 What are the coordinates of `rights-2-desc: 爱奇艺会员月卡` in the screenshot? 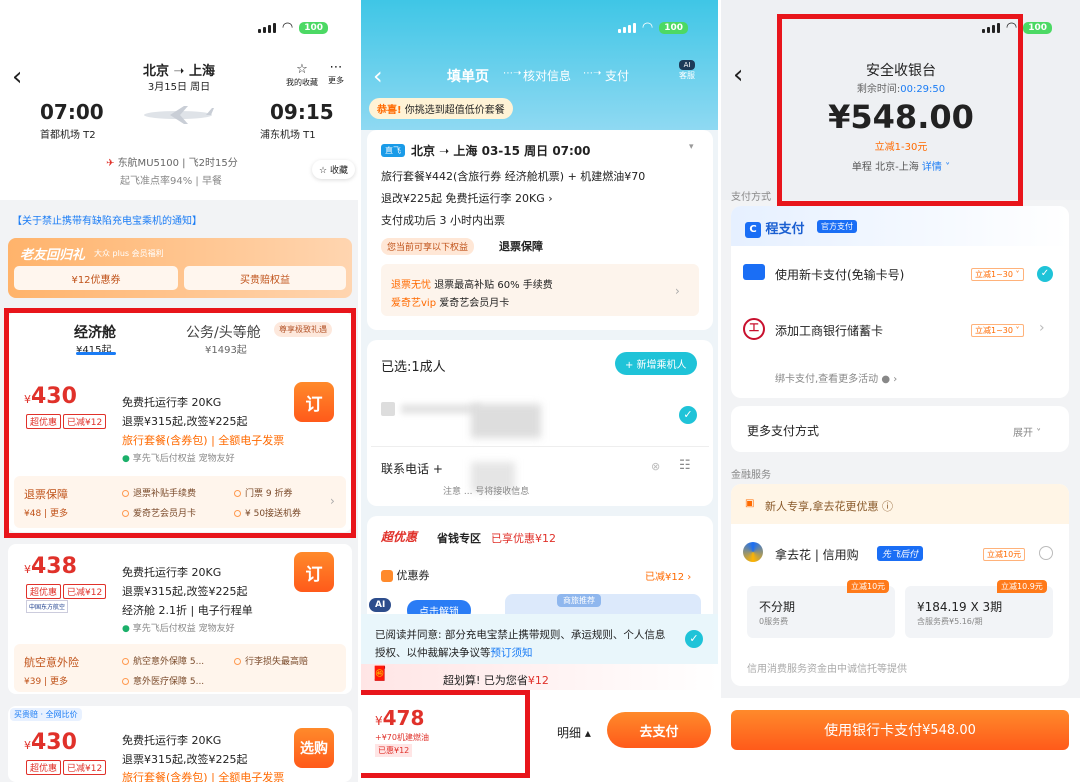 It's located at (474, 303).